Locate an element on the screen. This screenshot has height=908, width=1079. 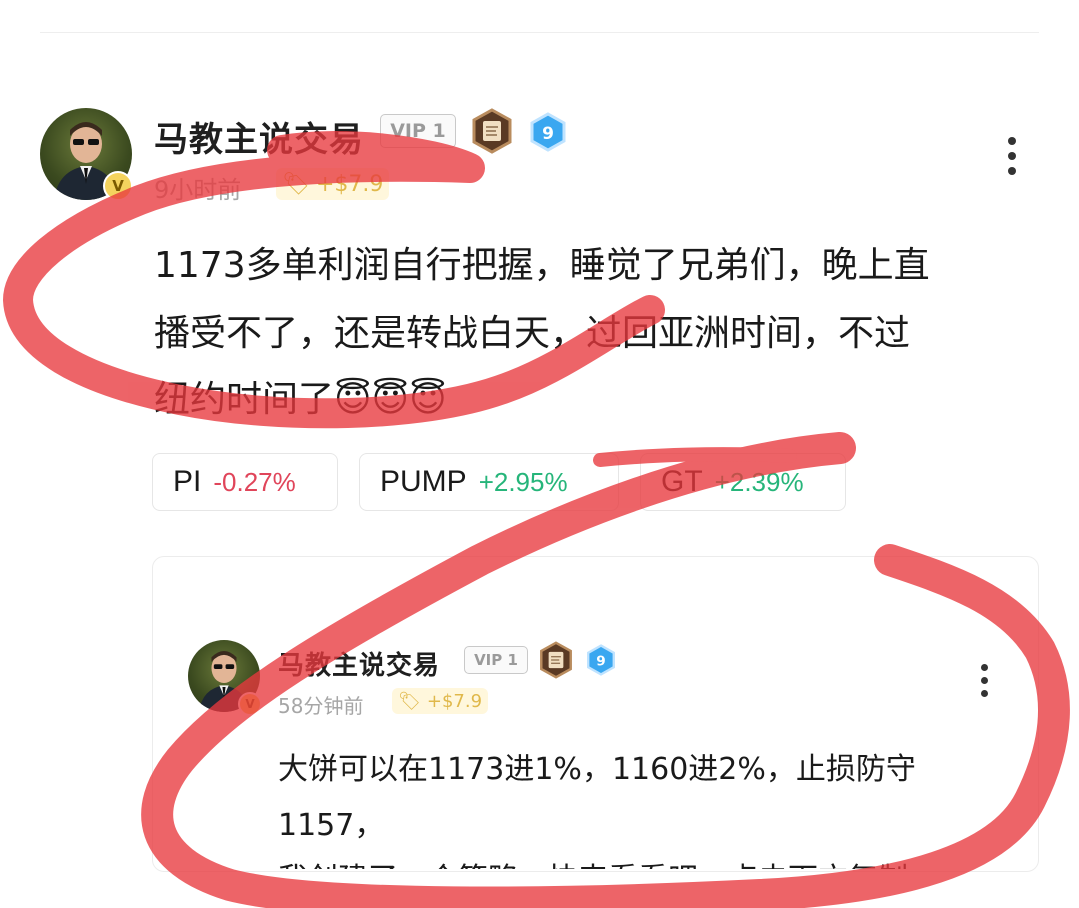
ticker-tag-pi: PI -0.27% is located at coordinates (245, 482).